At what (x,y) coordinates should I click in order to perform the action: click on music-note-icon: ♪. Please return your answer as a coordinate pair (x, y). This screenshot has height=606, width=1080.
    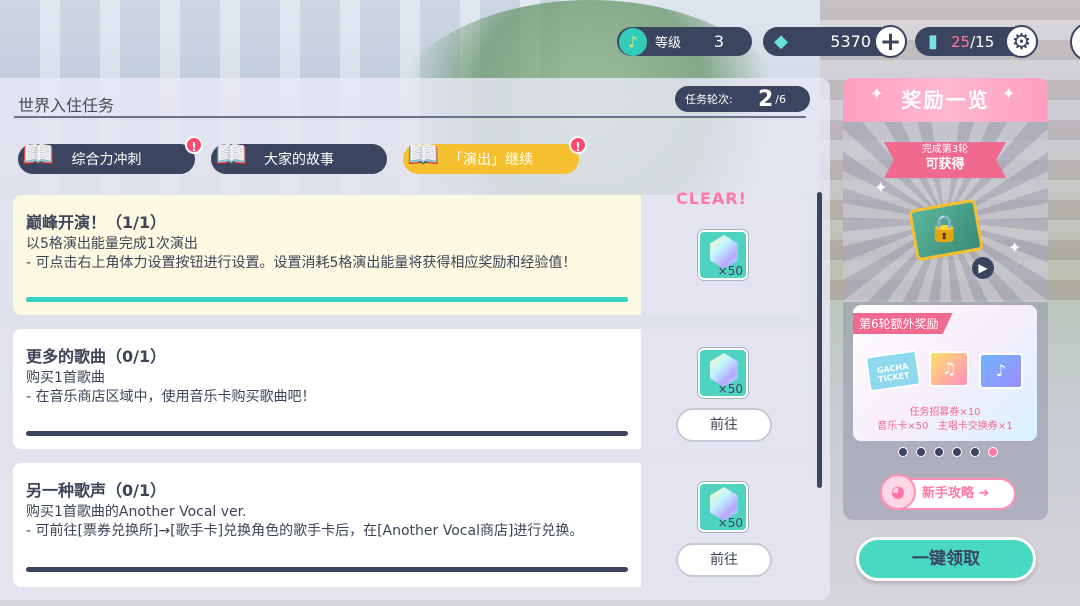
    Looking at the image, I should click on (633, 41).